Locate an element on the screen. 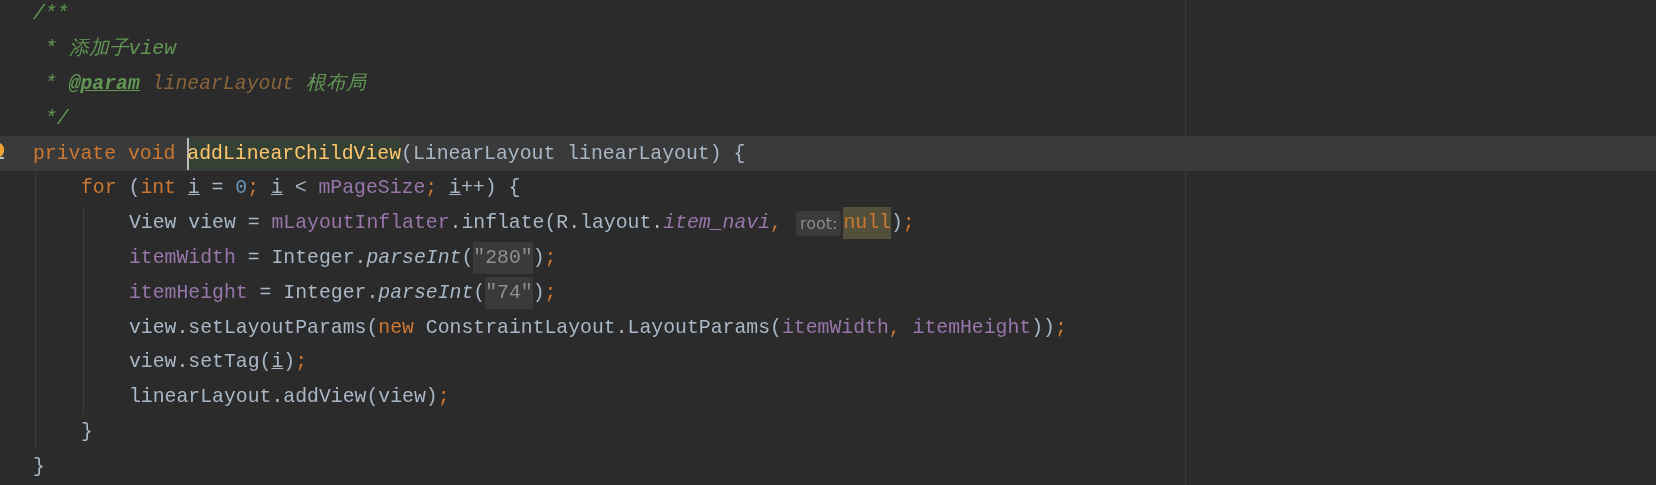  code-text: /** is located at coordinates (51, 15).